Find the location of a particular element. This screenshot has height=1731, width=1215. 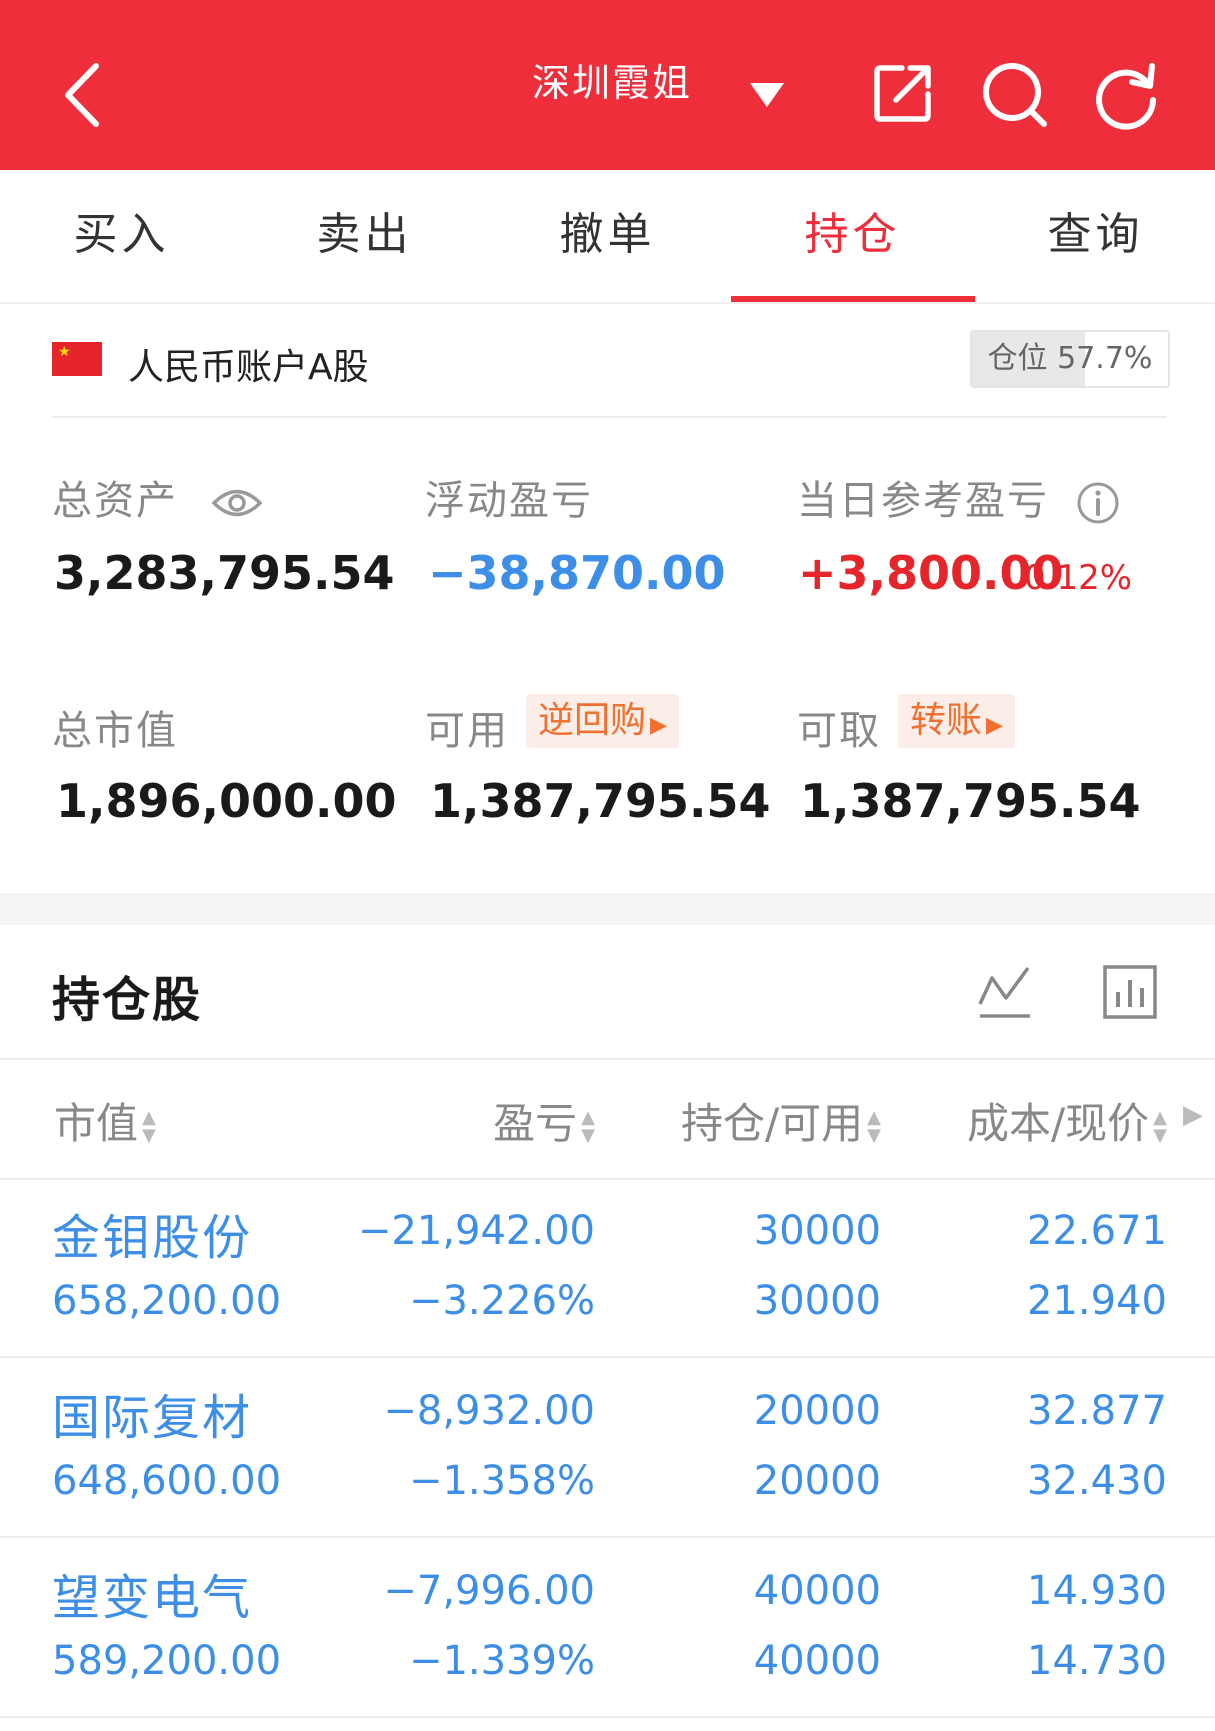

scroll-right-icon: ▶ is located at coordinates (1193, 1115).